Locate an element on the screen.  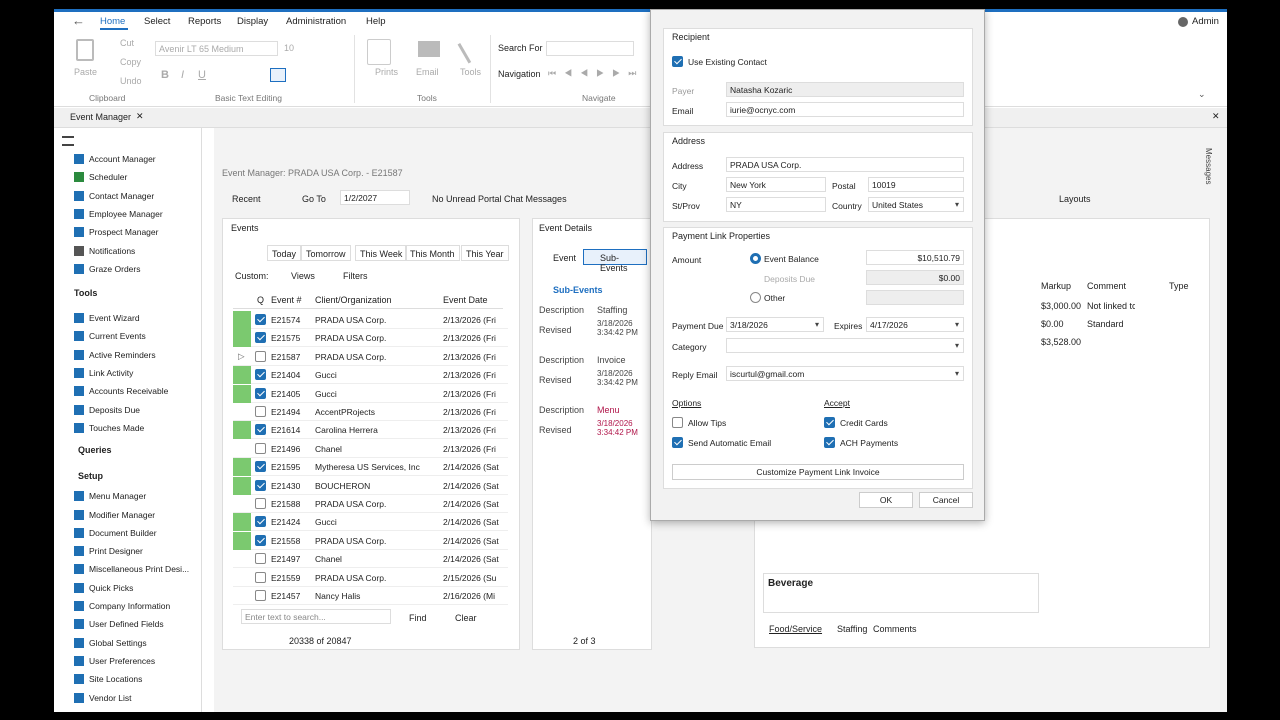
tools-icon is located at coordinates (470, 50).